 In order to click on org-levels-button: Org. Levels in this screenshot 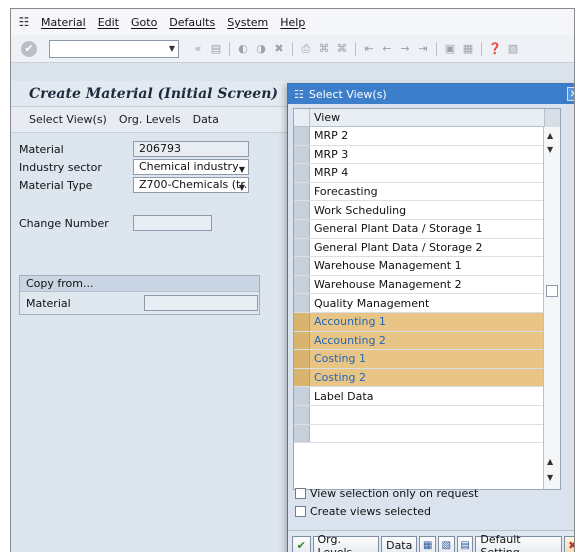, I will do `click(150, 119)`.